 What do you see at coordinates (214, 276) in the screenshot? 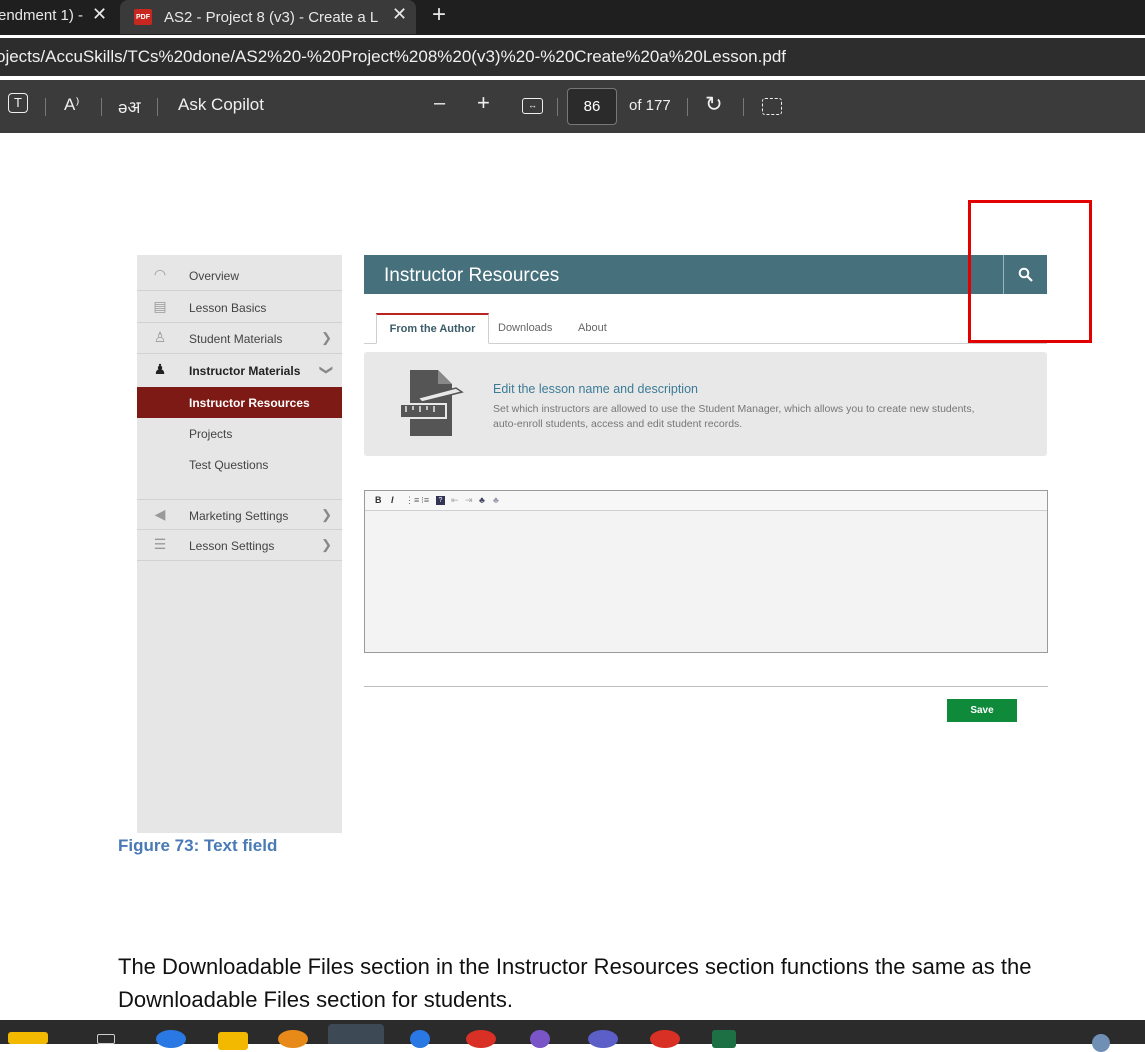
I see `sidebar-item-label: Overview` at bounding box center [214, 276].